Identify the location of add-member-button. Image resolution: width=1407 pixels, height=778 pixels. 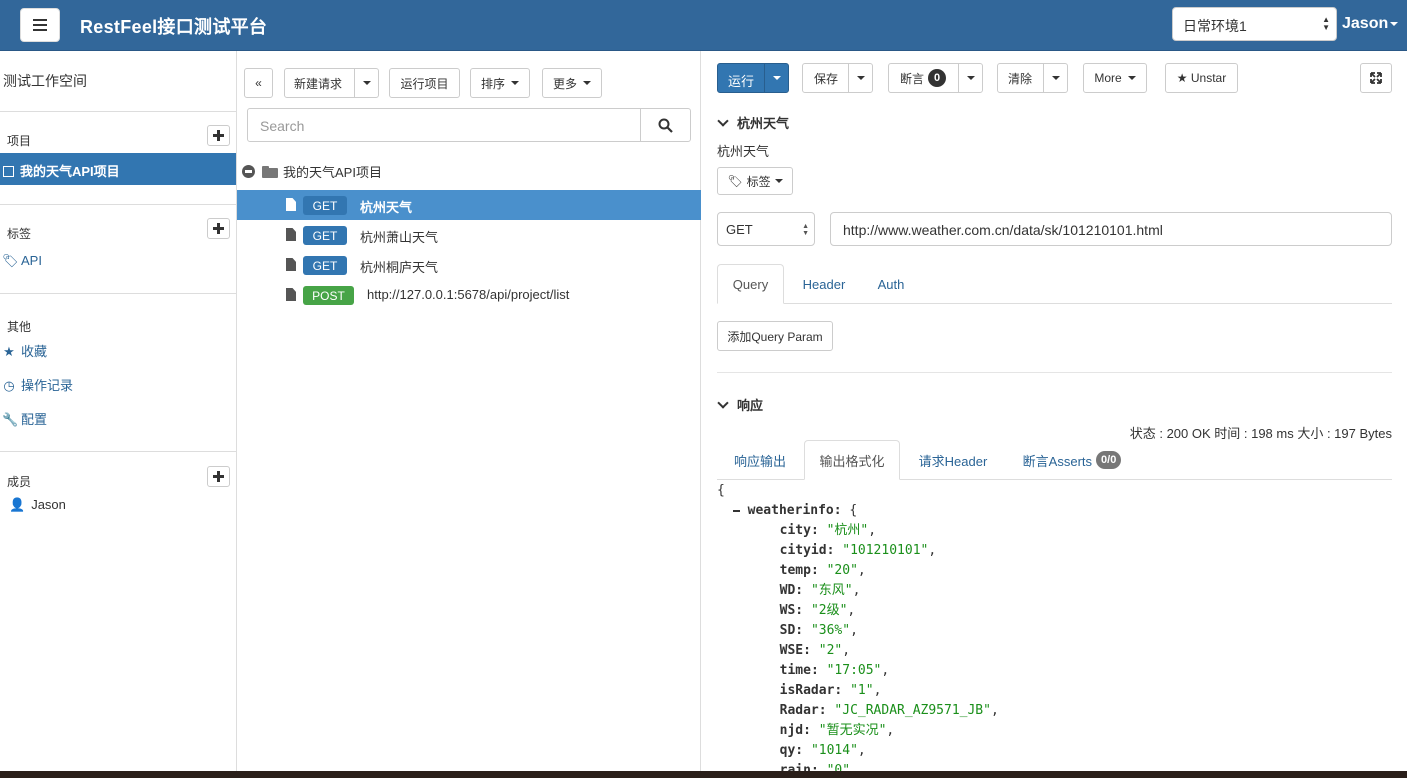
(218, 476).